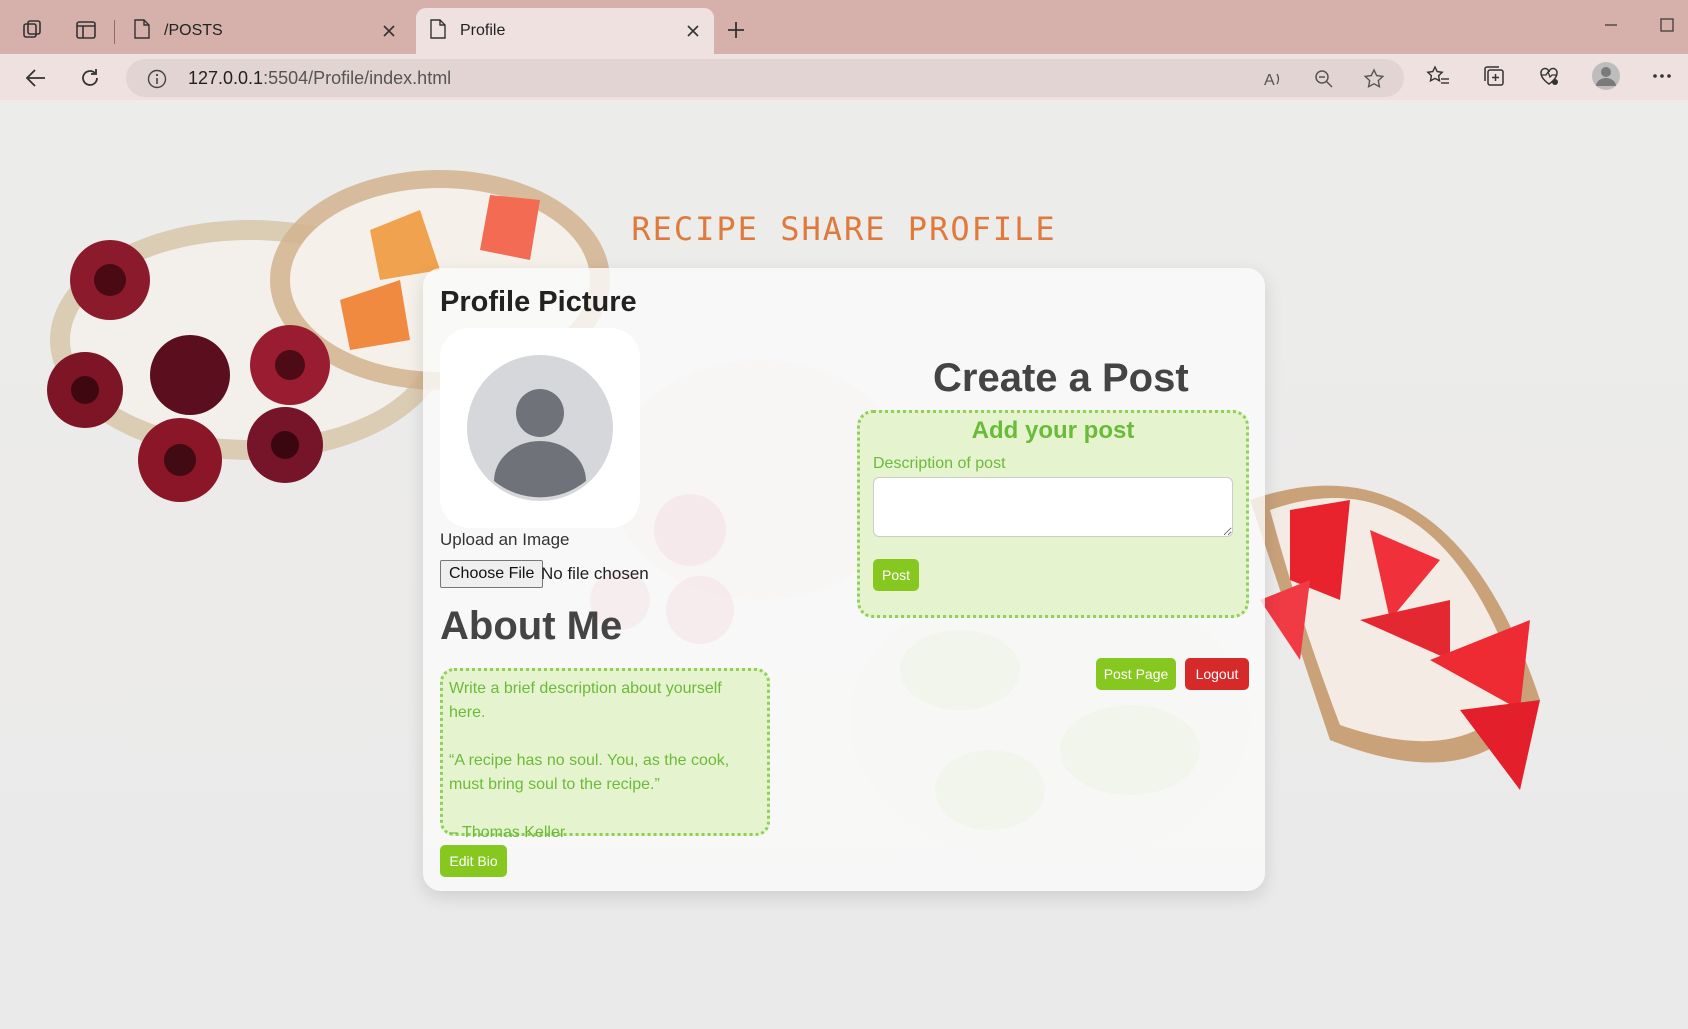 The height and width of the screenshot is (1029, 1688). Describe the element at coordinates (1324, 79) in the screenshot. I see `zoom-out-icon` at that location.